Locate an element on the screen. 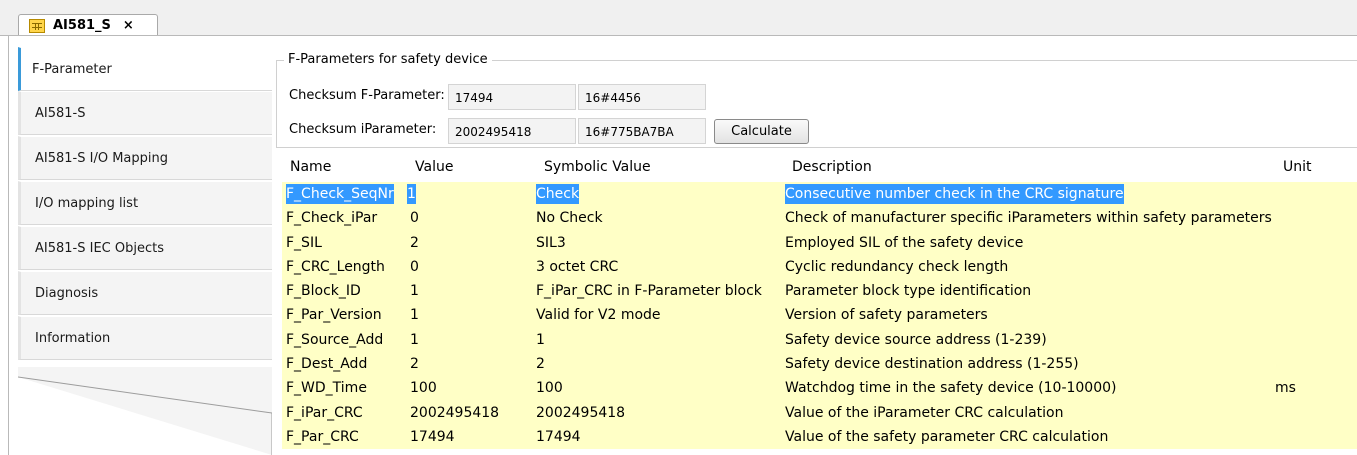  cell-symbolic-value: Check is located at coordinates (558, 194).